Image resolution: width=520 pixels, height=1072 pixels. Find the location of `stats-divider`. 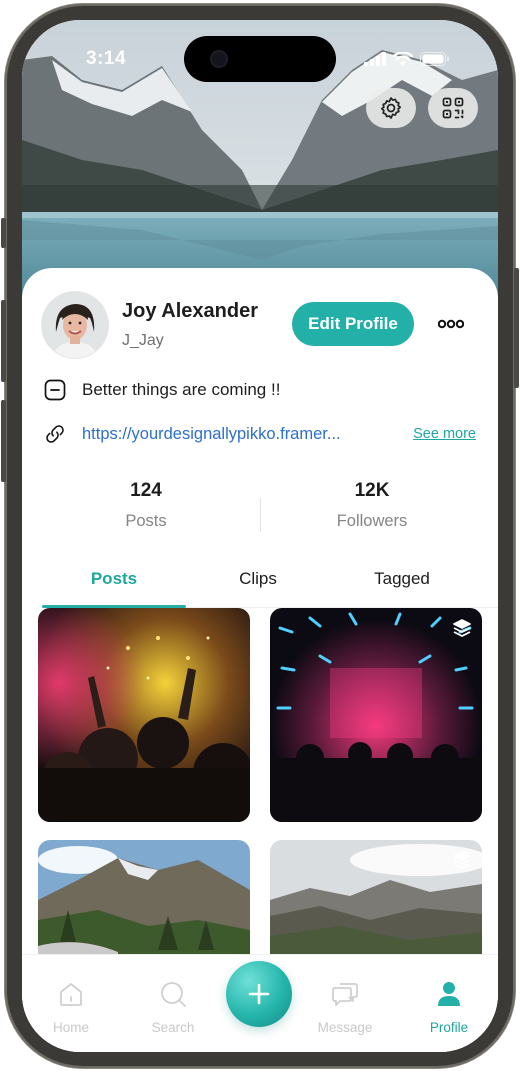

stats-divider is located at coordinates (260, 515).